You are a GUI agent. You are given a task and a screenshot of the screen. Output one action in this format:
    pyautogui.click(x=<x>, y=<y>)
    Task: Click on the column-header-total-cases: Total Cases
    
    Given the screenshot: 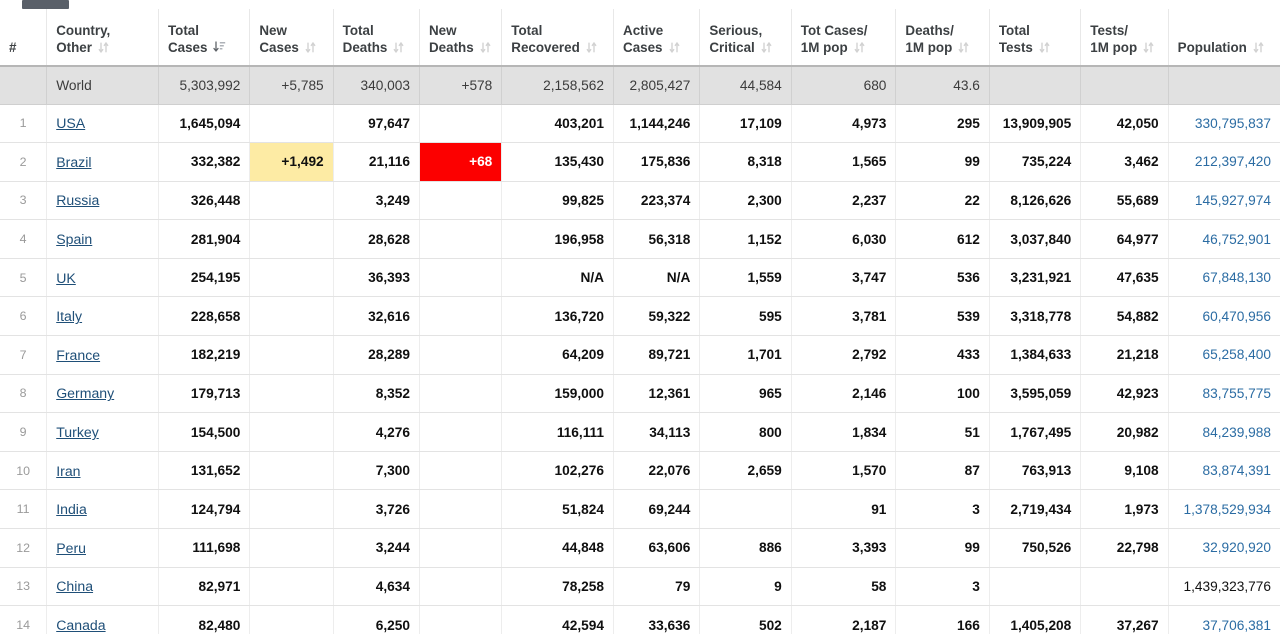 What is the action you would take?
    pyautogui.click(x=203, y=38)
    